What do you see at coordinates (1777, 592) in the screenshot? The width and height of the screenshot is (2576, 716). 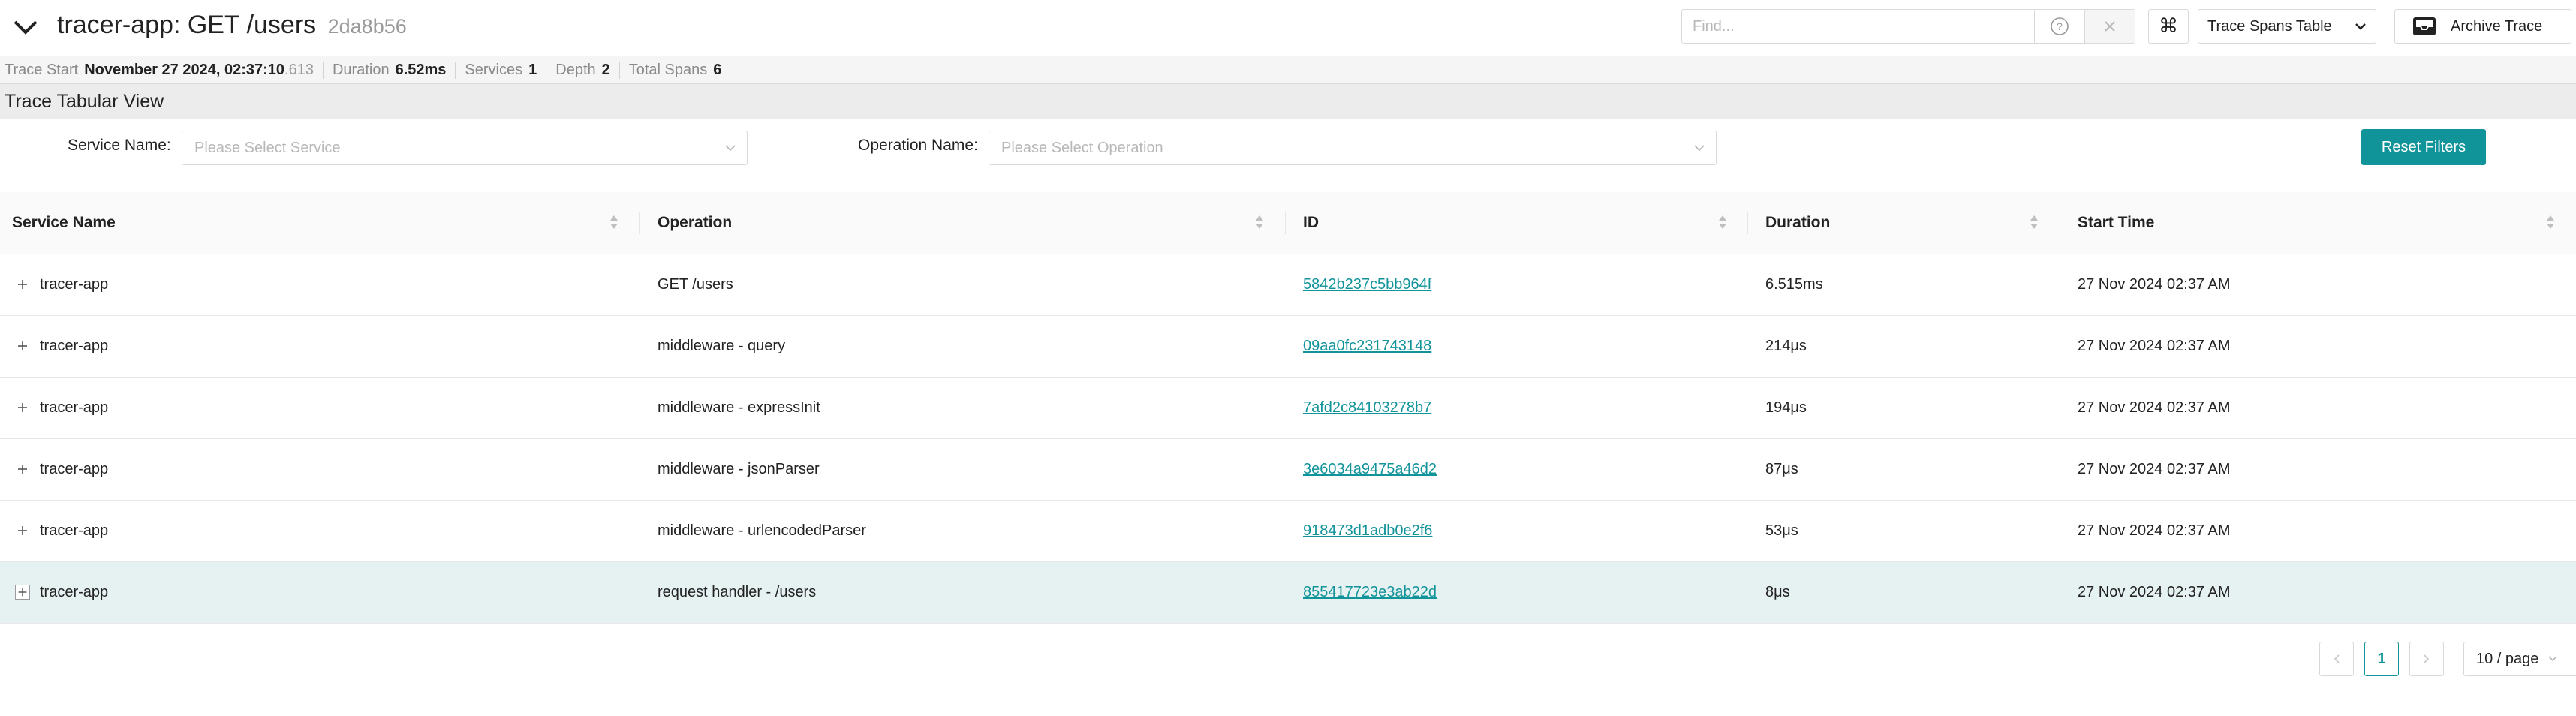 I see `cell-duration: 8μs` at bounding box center [1777, 592].